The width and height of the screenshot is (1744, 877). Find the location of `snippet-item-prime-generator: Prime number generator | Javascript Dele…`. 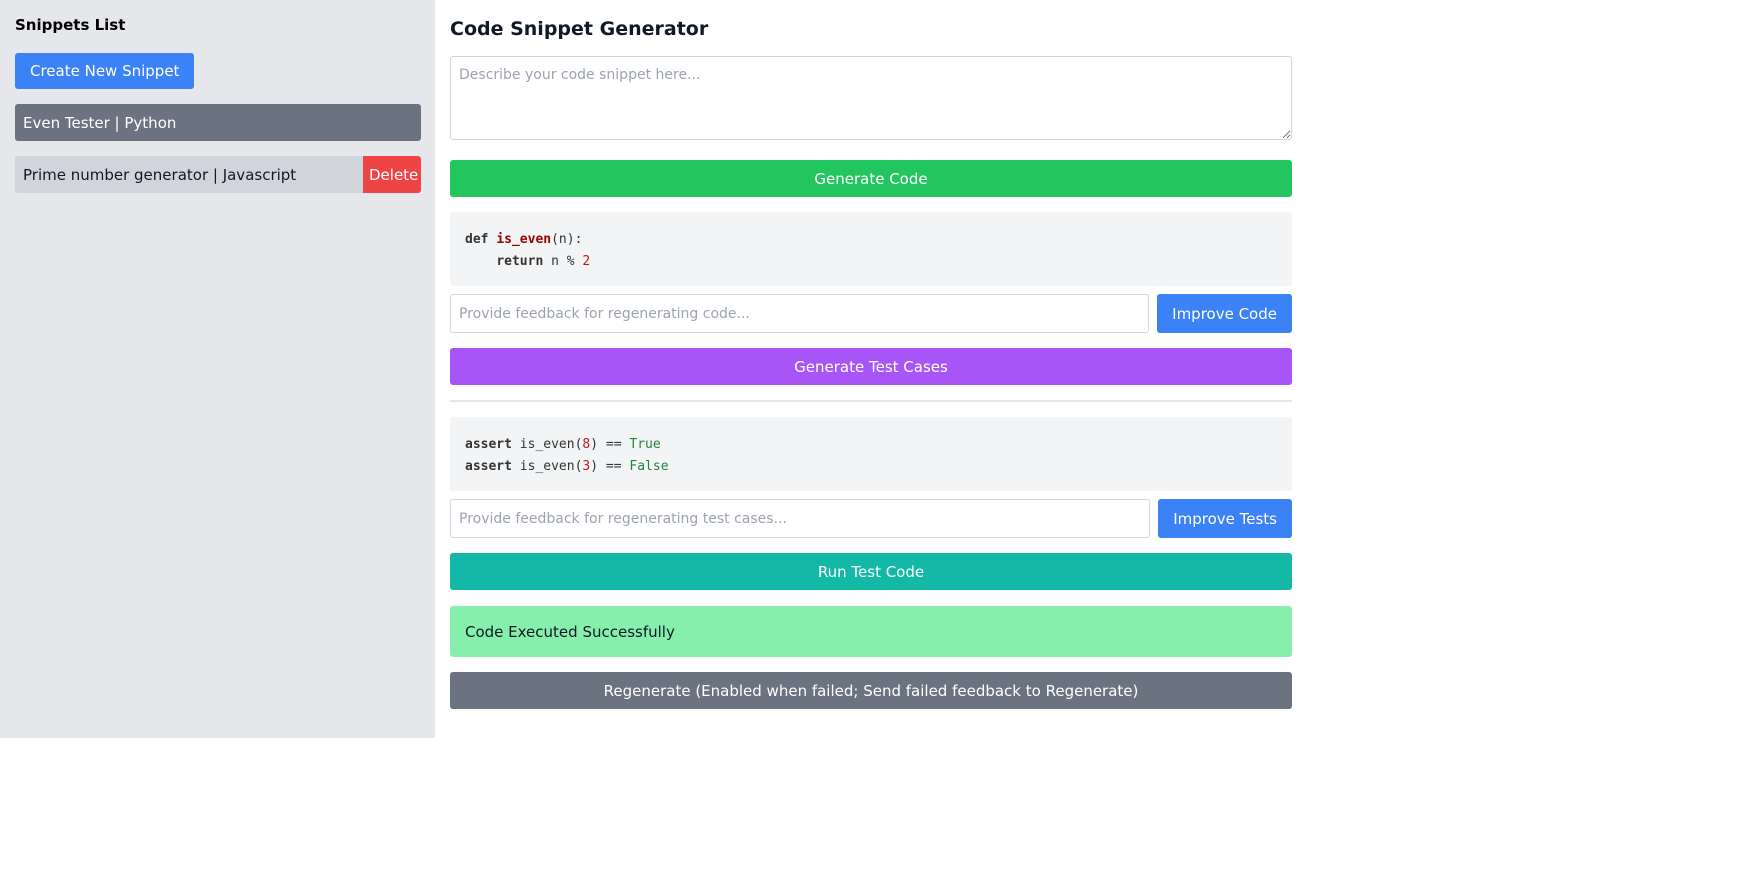

snippet-item-prime-generator: Prime number generator | Javascript Dele… is located at coordinates (218, 174).